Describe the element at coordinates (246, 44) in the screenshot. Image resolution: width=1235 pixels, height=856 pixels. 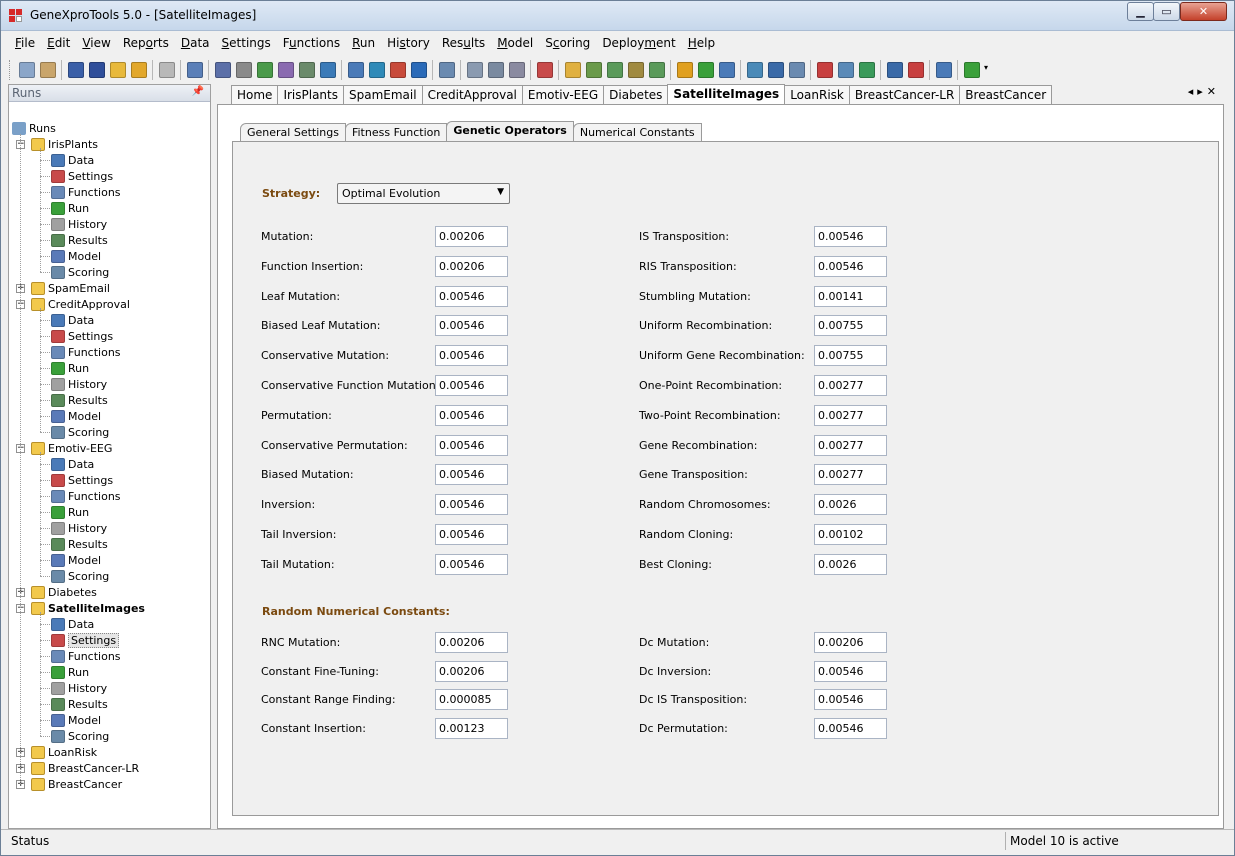
I see `menu-item: Settings` at that location.